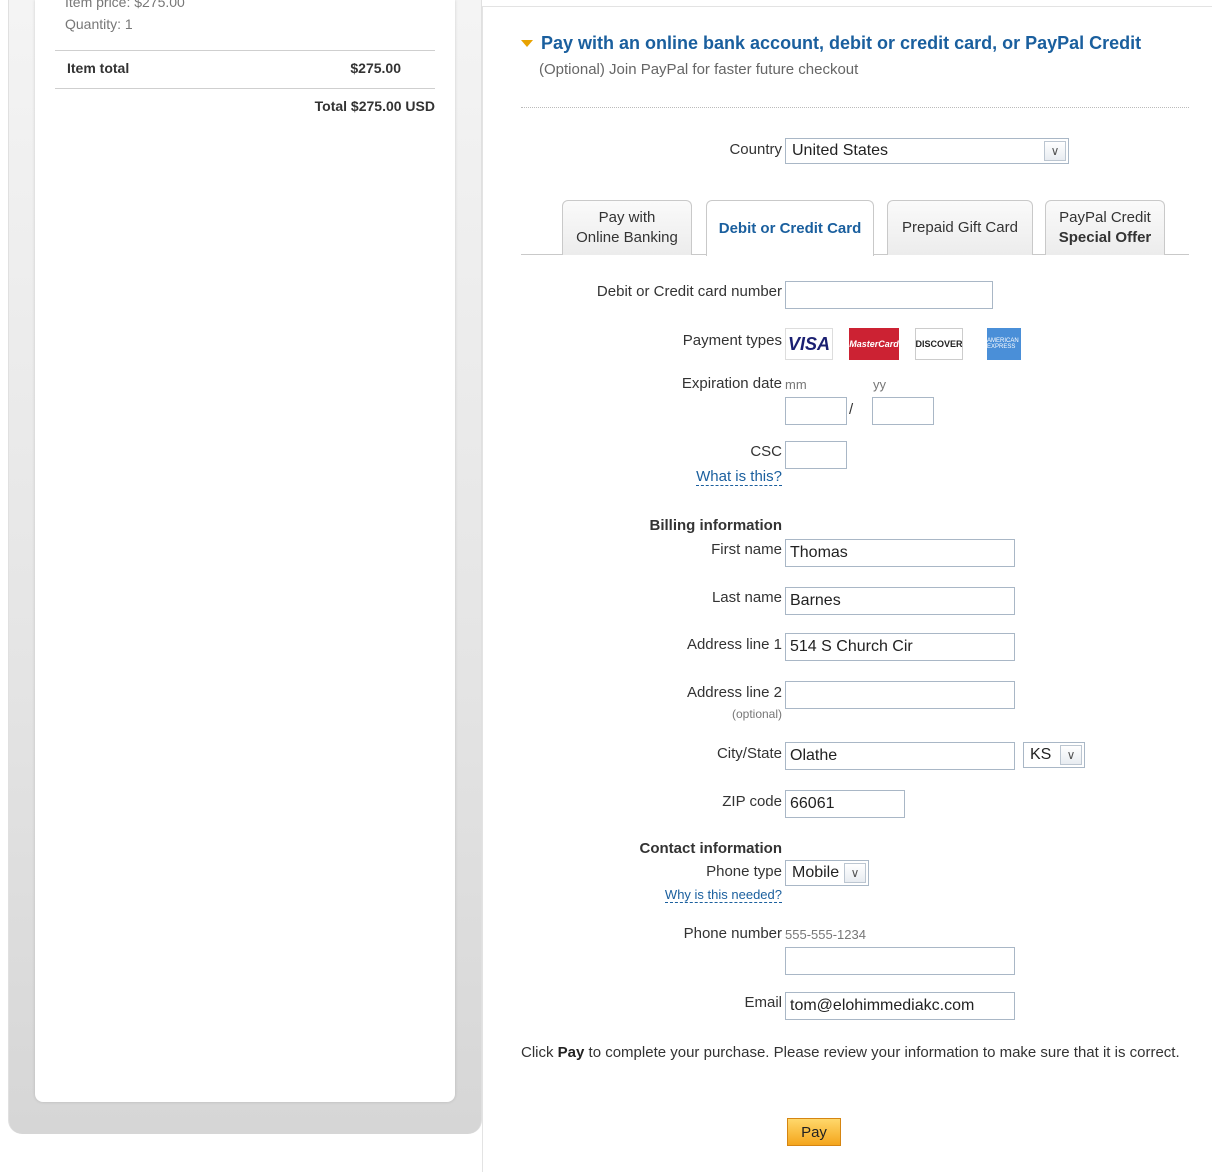 The image size is (1212, 1172). I want to click on tab-online-banking-line2: Online Banking, so click(627, 237).